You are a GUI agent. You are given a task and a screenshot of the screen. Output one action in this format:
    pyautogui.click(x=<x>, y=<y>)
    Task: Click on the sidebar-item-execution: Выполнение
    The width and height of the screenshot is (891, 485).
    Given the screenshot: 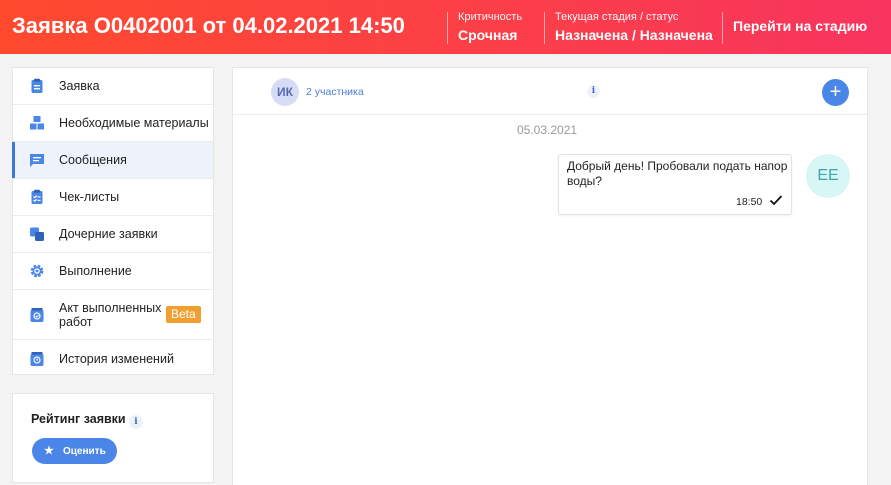 What is the action you would take?
    pyautogui.click(x=113, y=271)
    